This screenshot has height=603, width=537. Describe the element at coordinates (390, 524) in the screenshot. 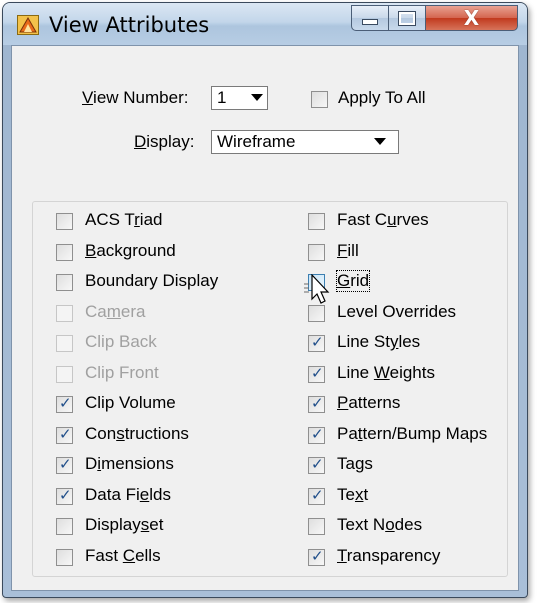

I see `label-segment: o` at that location.